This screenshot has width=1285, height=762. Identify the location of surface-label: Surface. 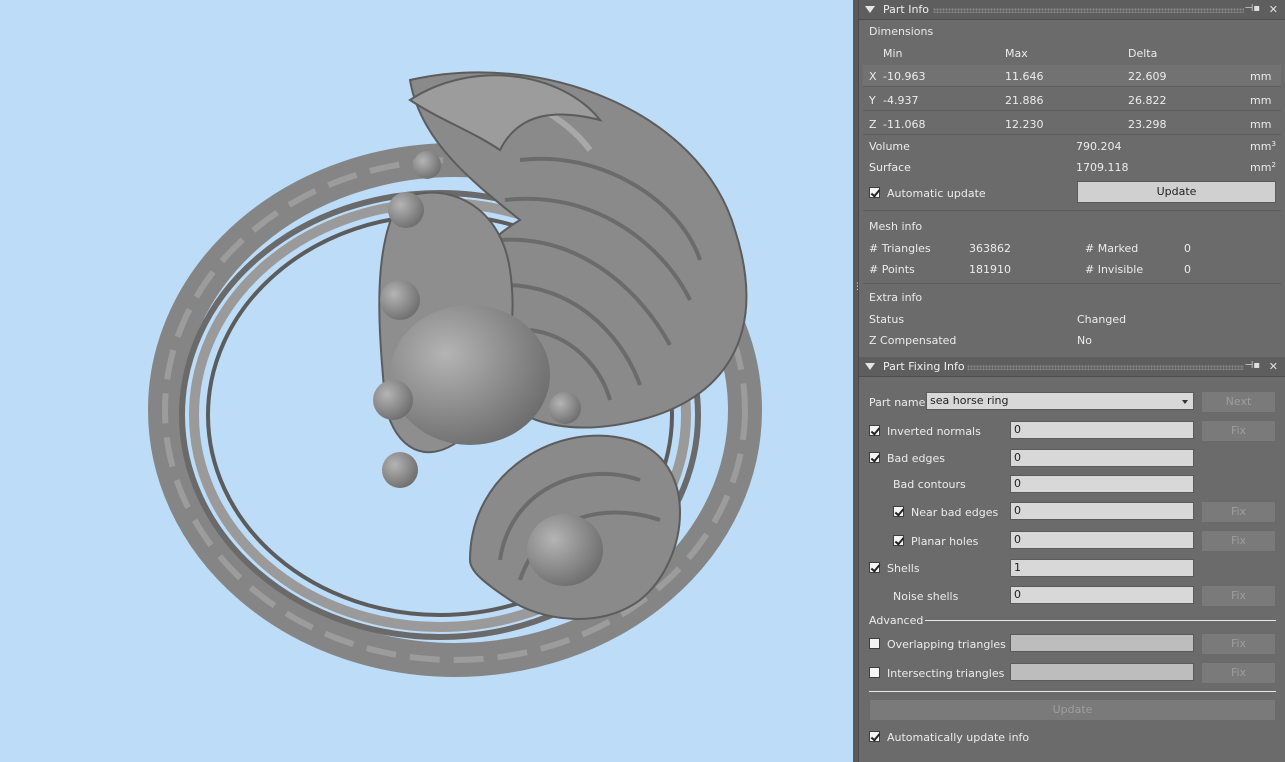
(890, 167).